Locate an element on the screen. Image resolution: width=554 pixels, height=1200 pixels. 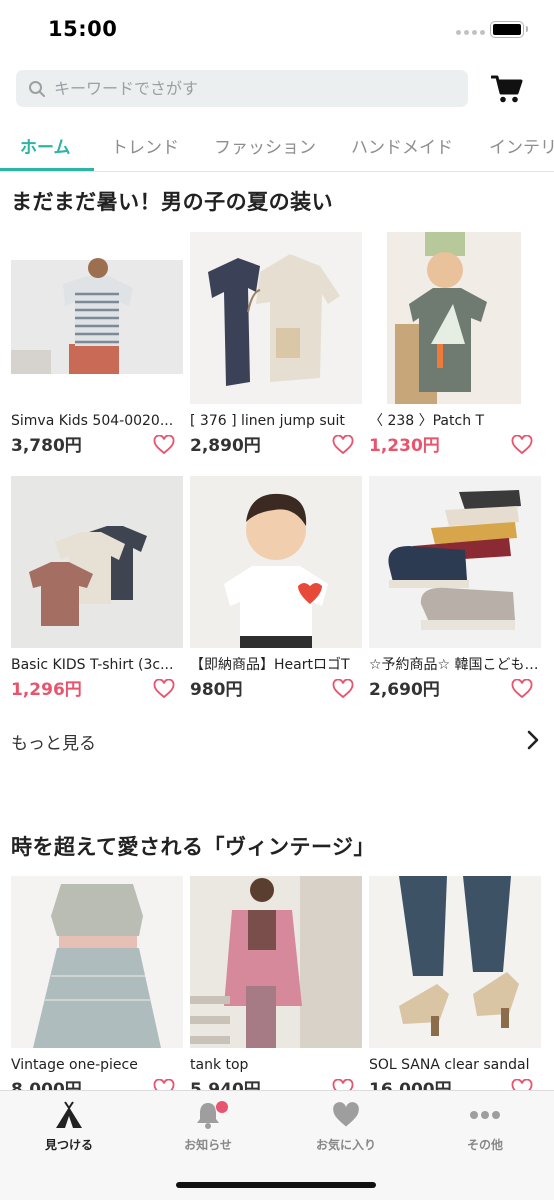
product-card: Vintage one-piece 8,000円 is located at coordinates (97, 988).